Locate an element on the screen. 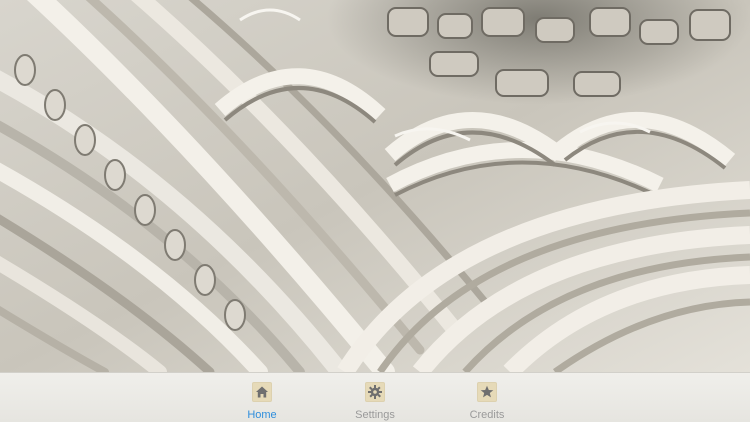 The image size is (750, 422). tab-credits: Credits is located at coordinates (487, 400).